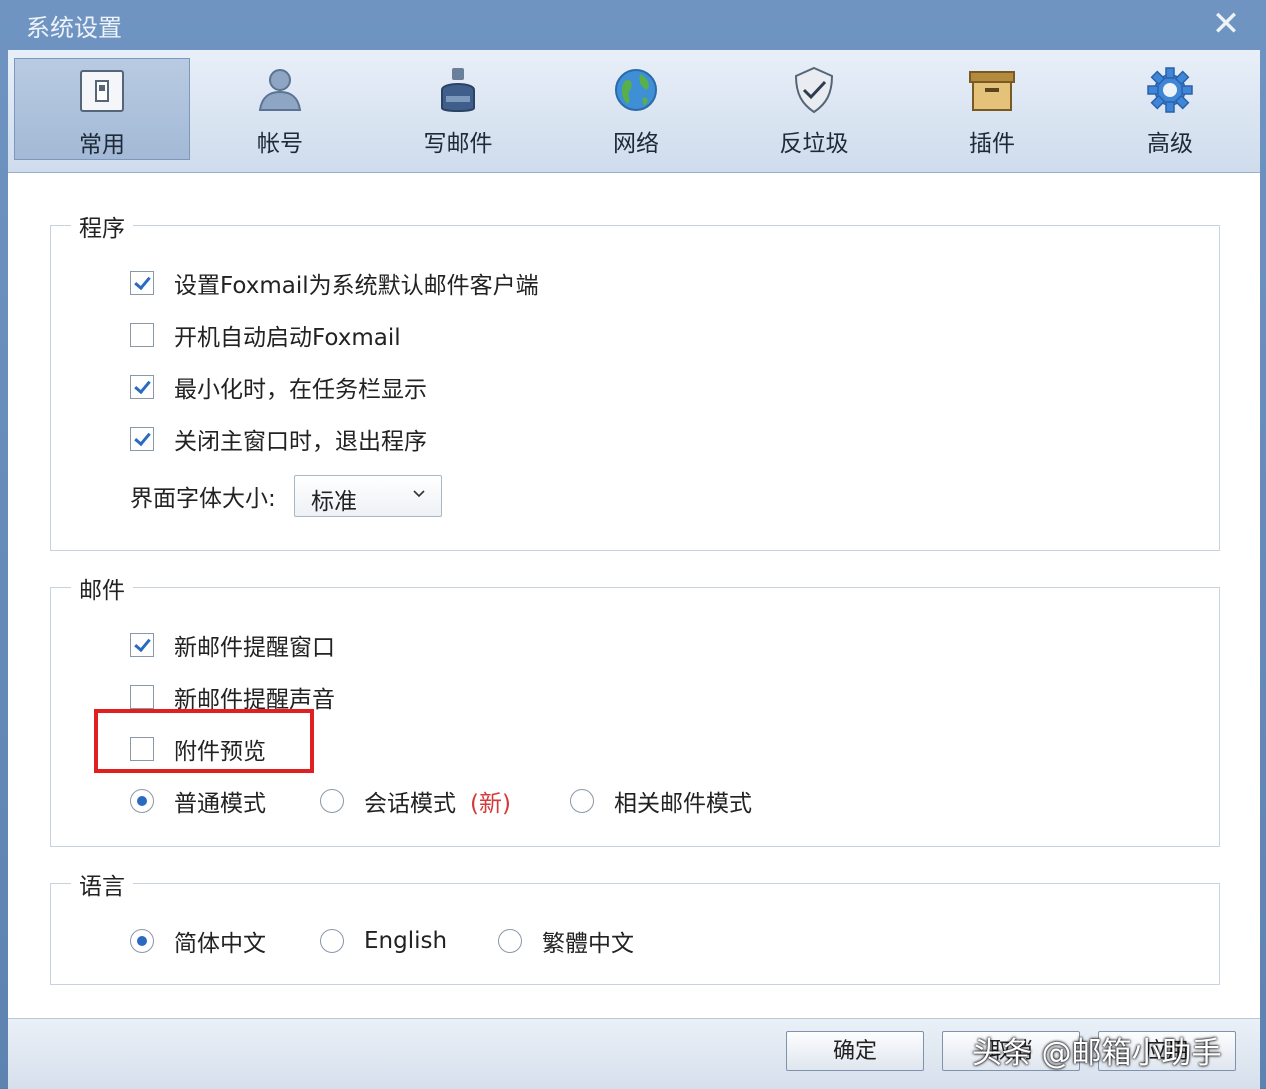  I want to click on title-bar: 系统设置 ✕, so click(633, 24).